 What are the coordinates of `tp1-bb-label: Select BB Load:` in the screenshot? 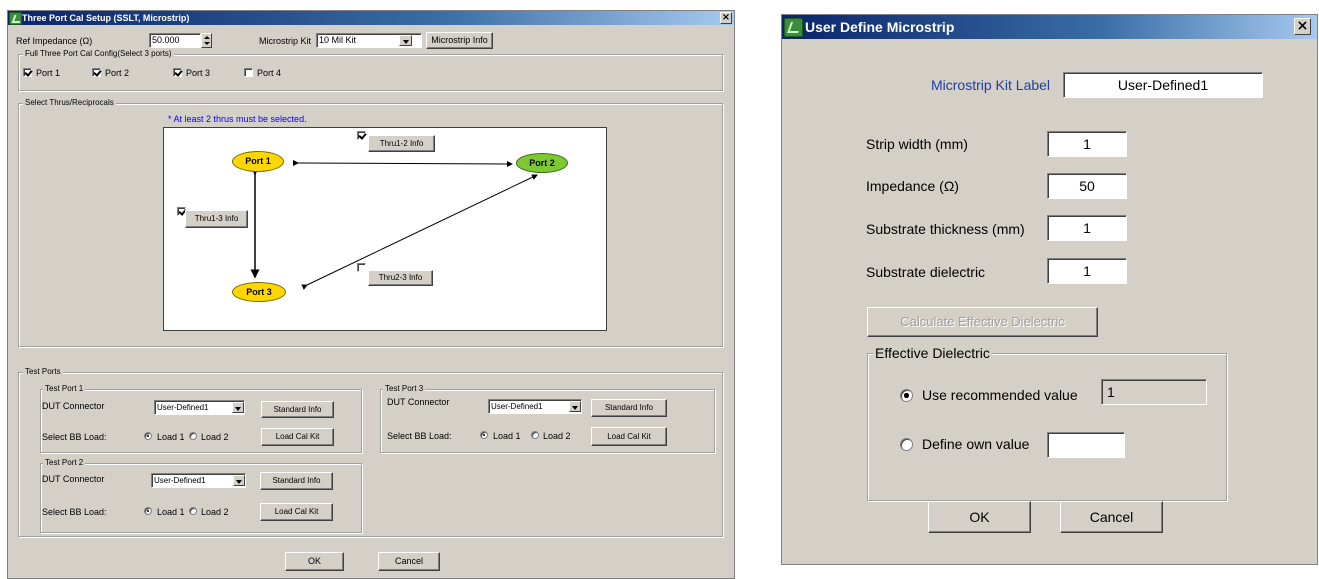 It's located at (74, 437).